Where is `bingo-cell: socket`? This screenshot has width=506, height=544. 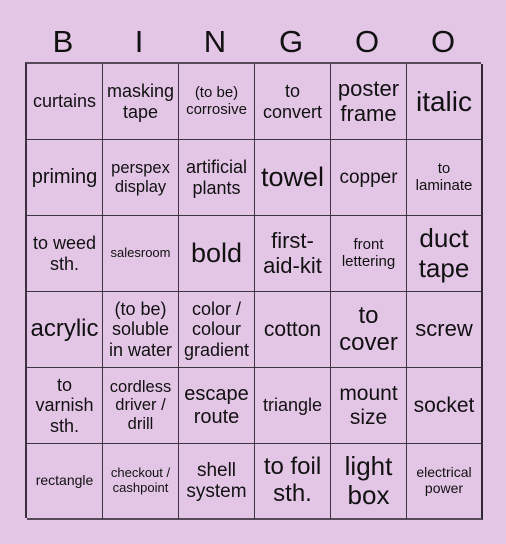 bingo-cell: socket is located at coordinates (445, 406).